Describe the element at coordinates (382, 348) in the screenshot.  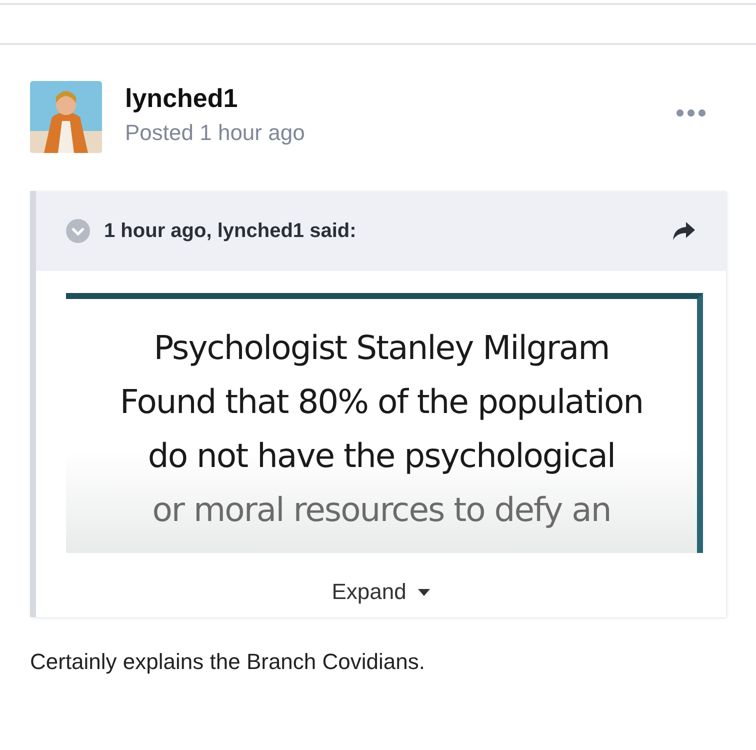
I see `image-text: Psychologist Stanley Milgram` at that location.